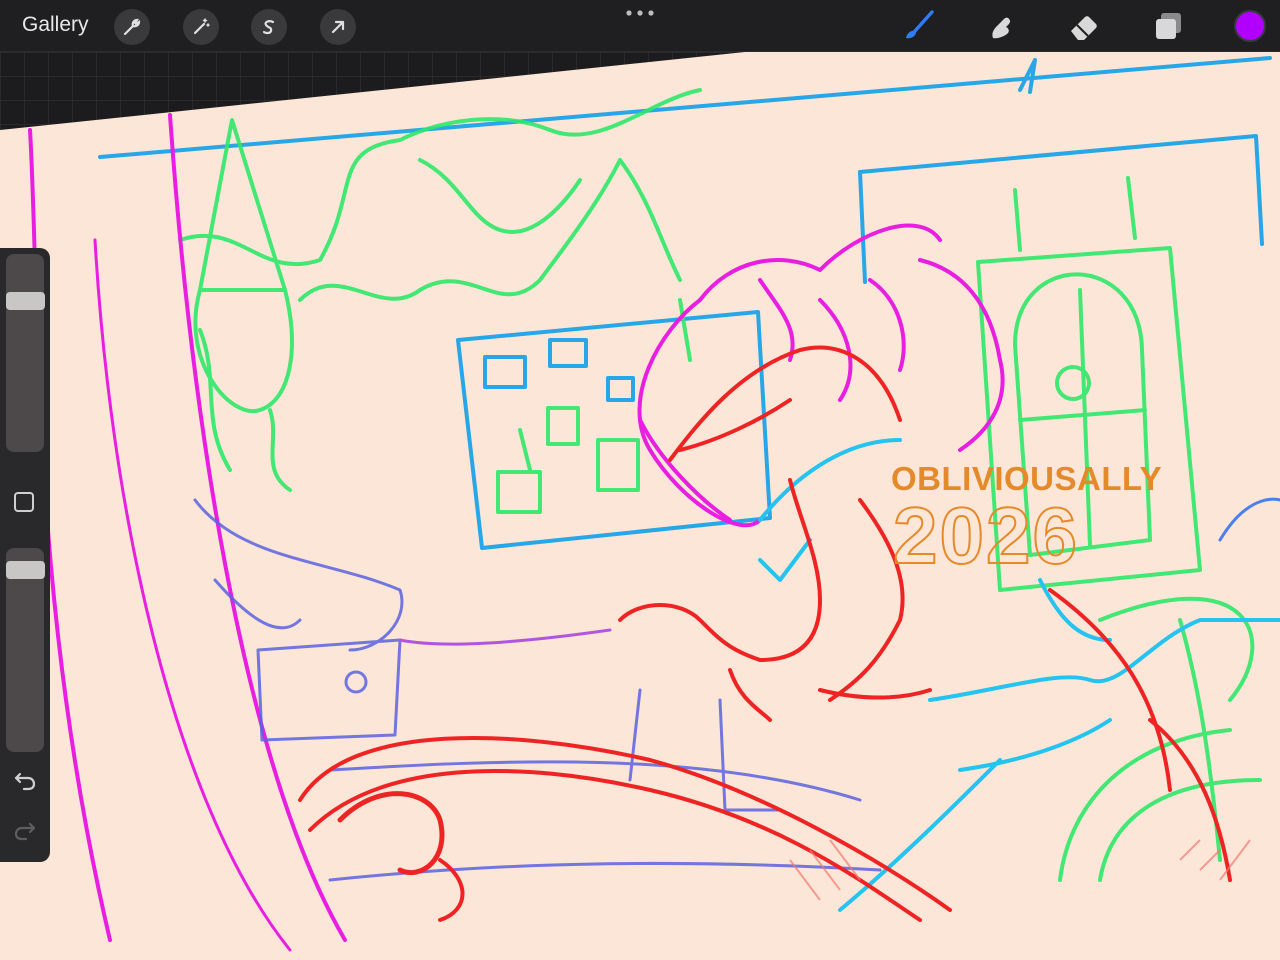 The width and height of the screenshot is (1280, 960). What do you see at coordinates (985, 535) in the screenshot?
I see `watermark-year: 2026` at bounding box center [985, 535].